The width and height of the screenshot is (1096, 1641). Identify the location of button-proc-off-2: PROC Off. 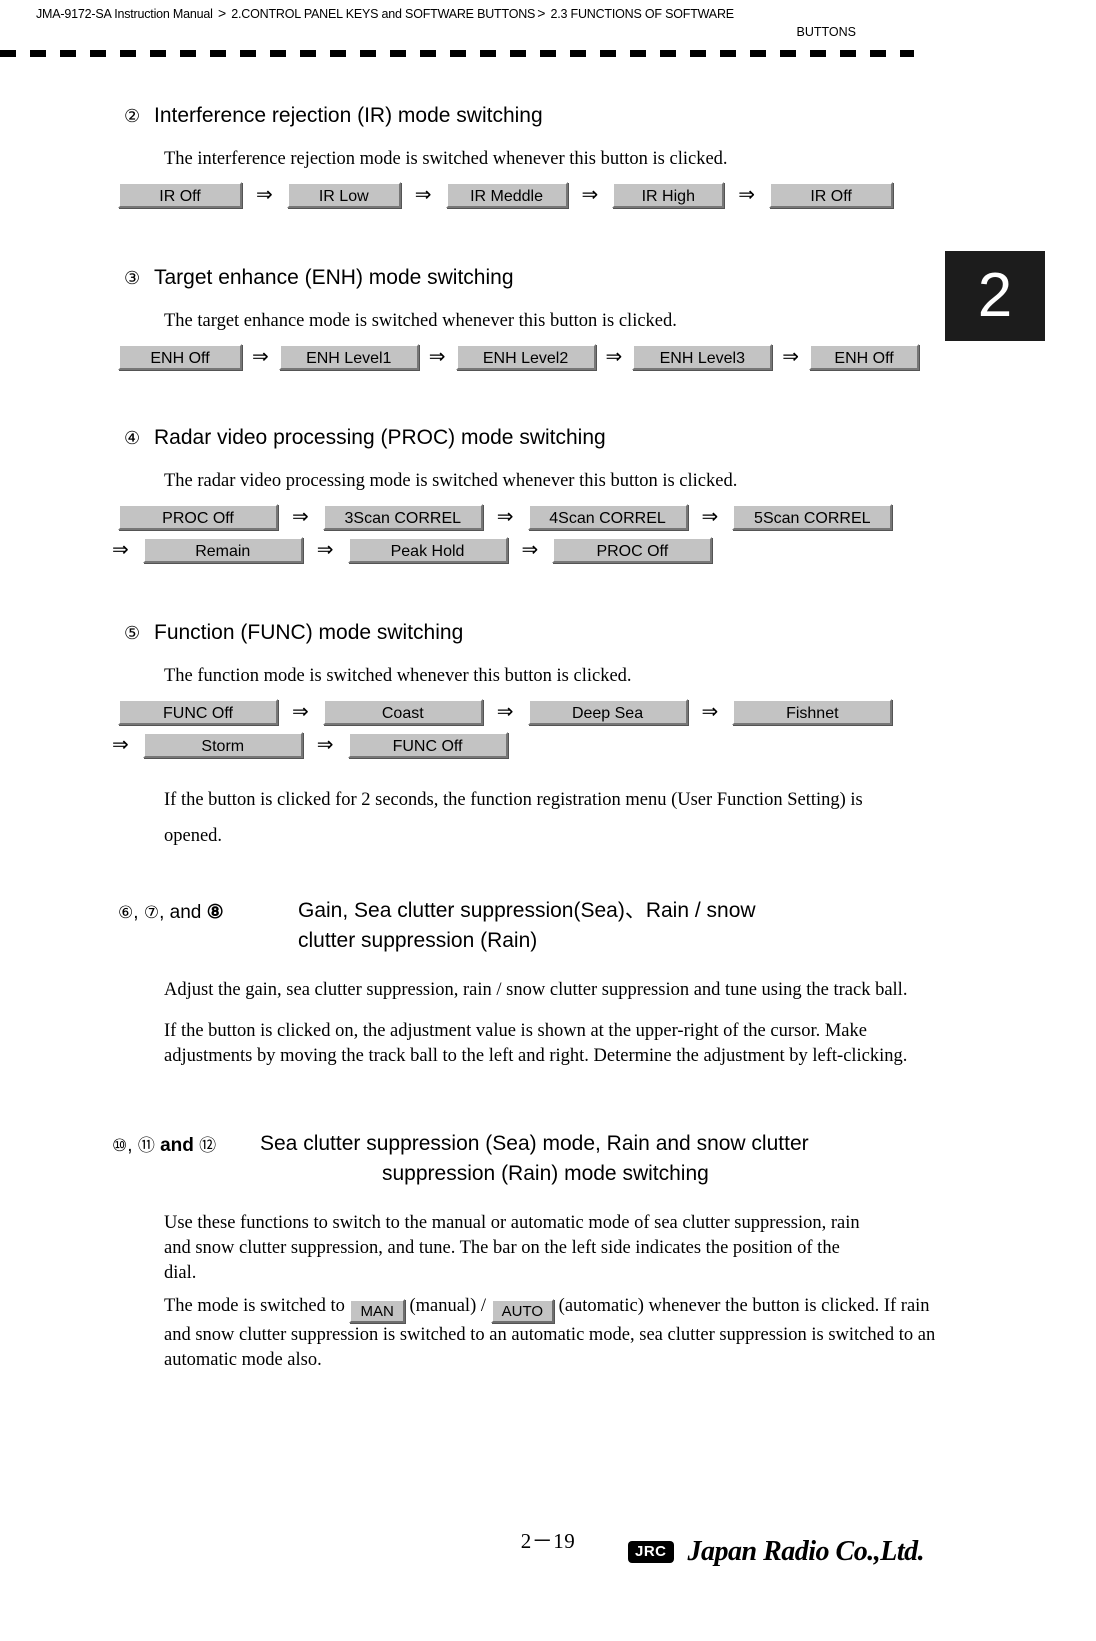
(632, 550).